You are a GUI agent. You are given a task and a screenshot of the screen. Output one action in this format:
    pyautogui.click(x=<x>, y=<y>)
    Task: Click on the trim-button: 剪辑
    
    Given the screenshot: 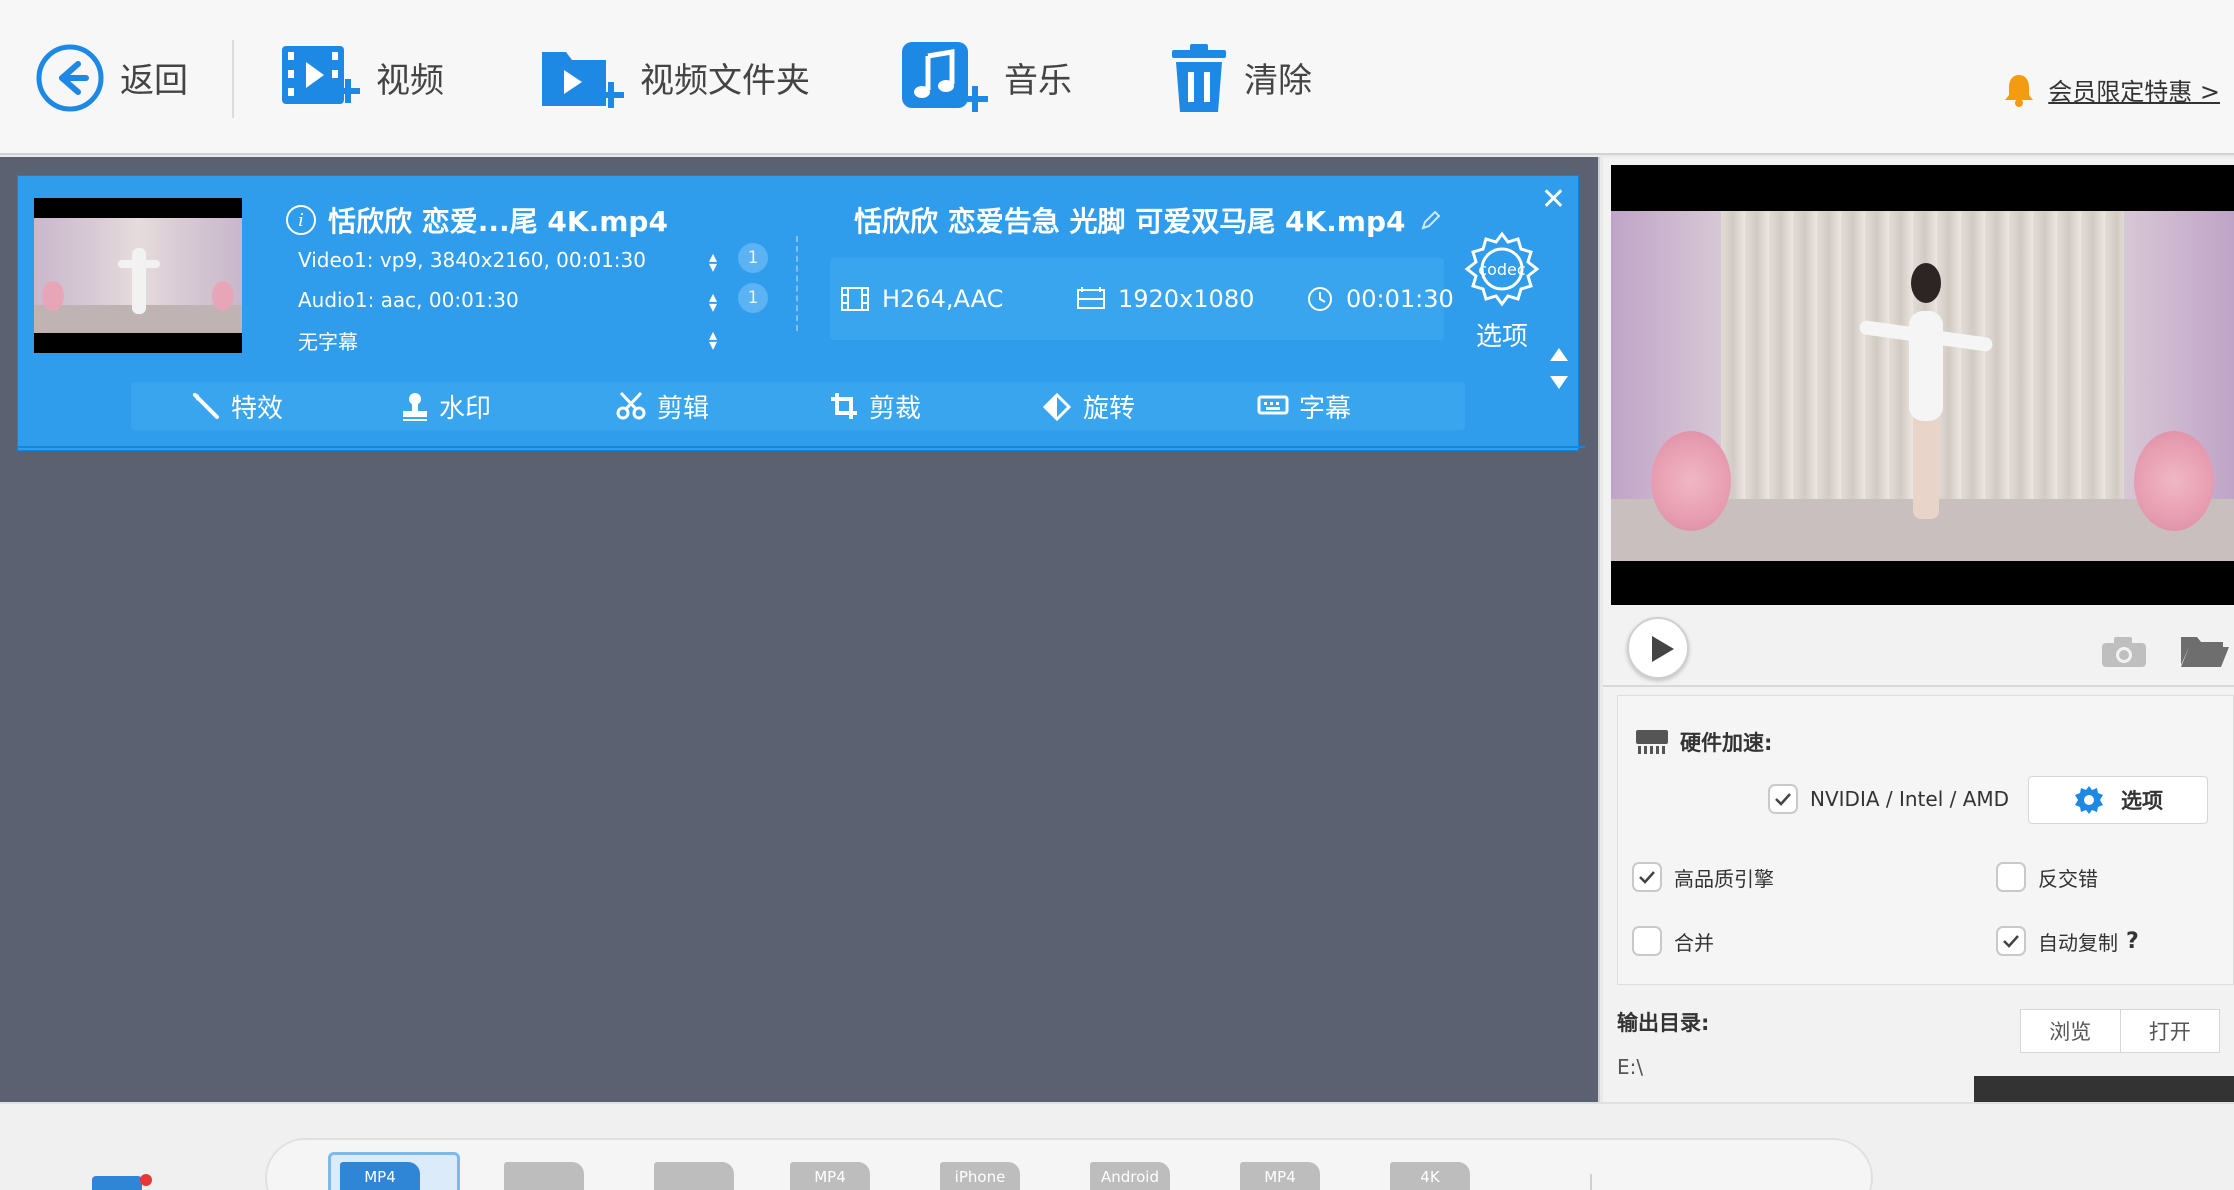 What is the action you would take?
    pyautogui.click(x=662, y=406)
    